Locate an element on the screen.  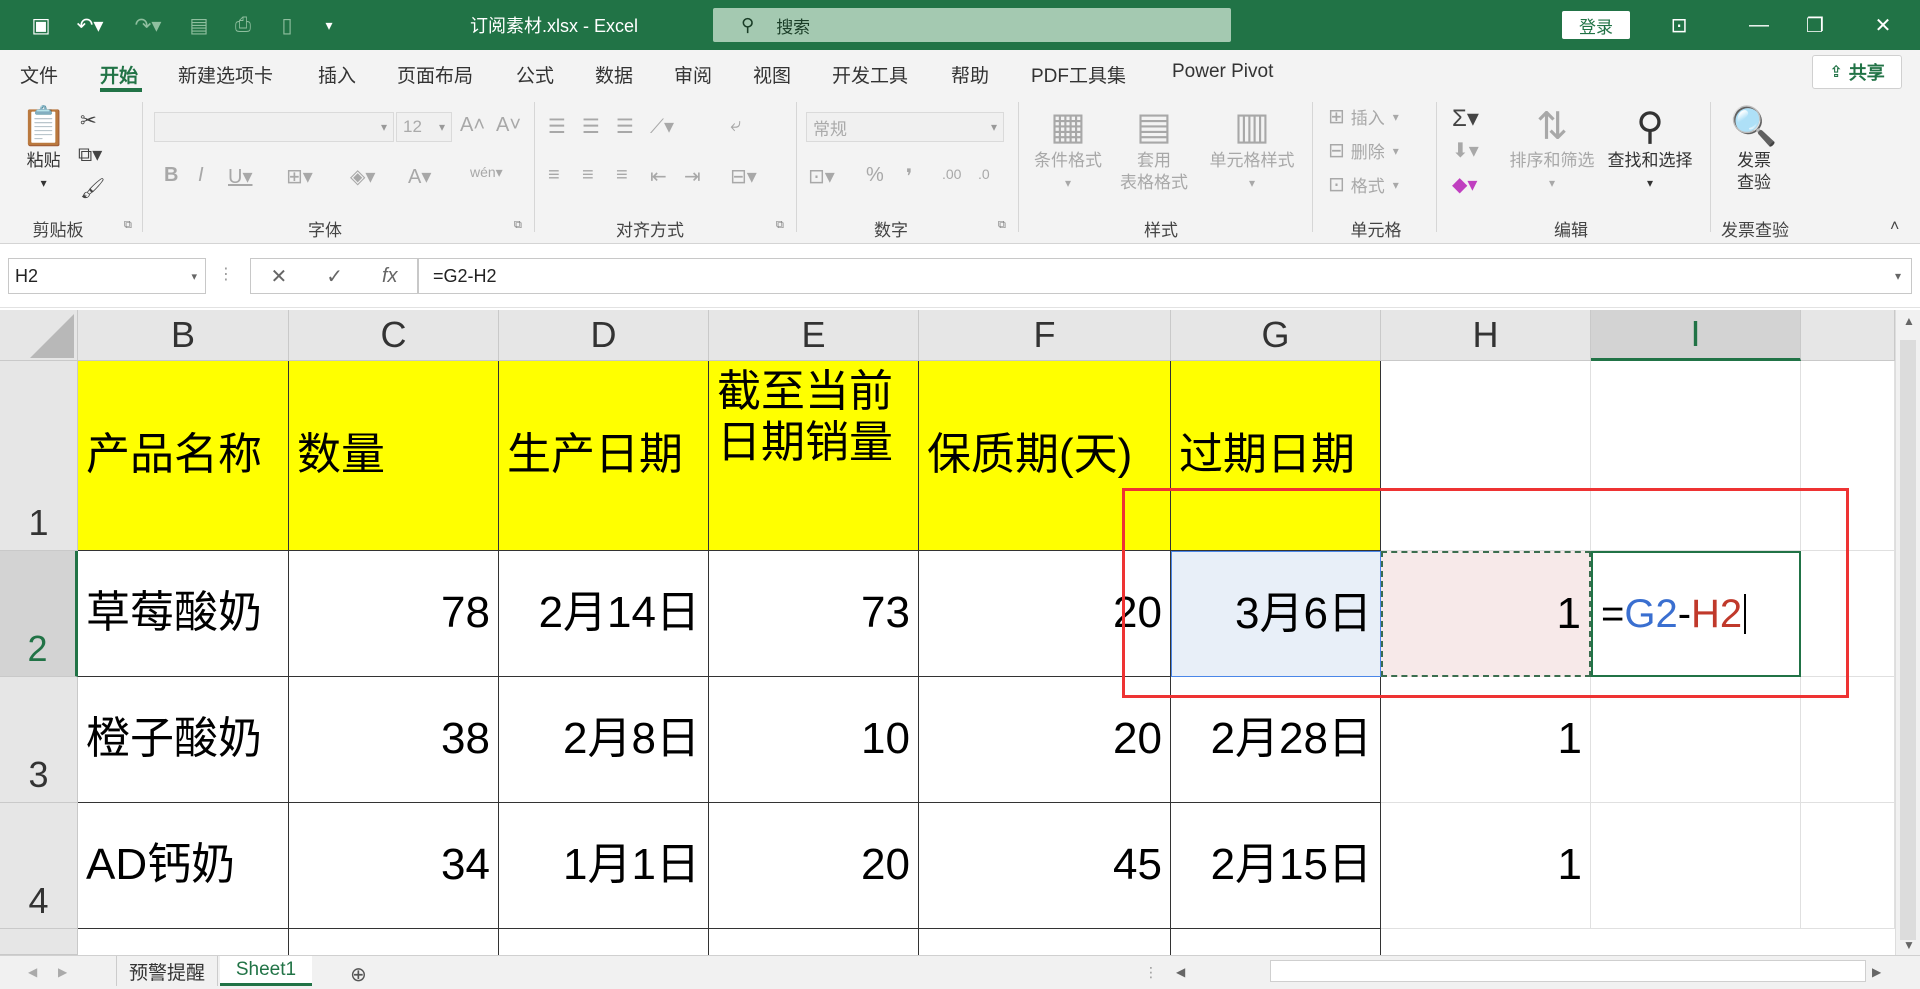
paste-button: 📋 粘贴 ▾ is located at coordinates (43, 149).